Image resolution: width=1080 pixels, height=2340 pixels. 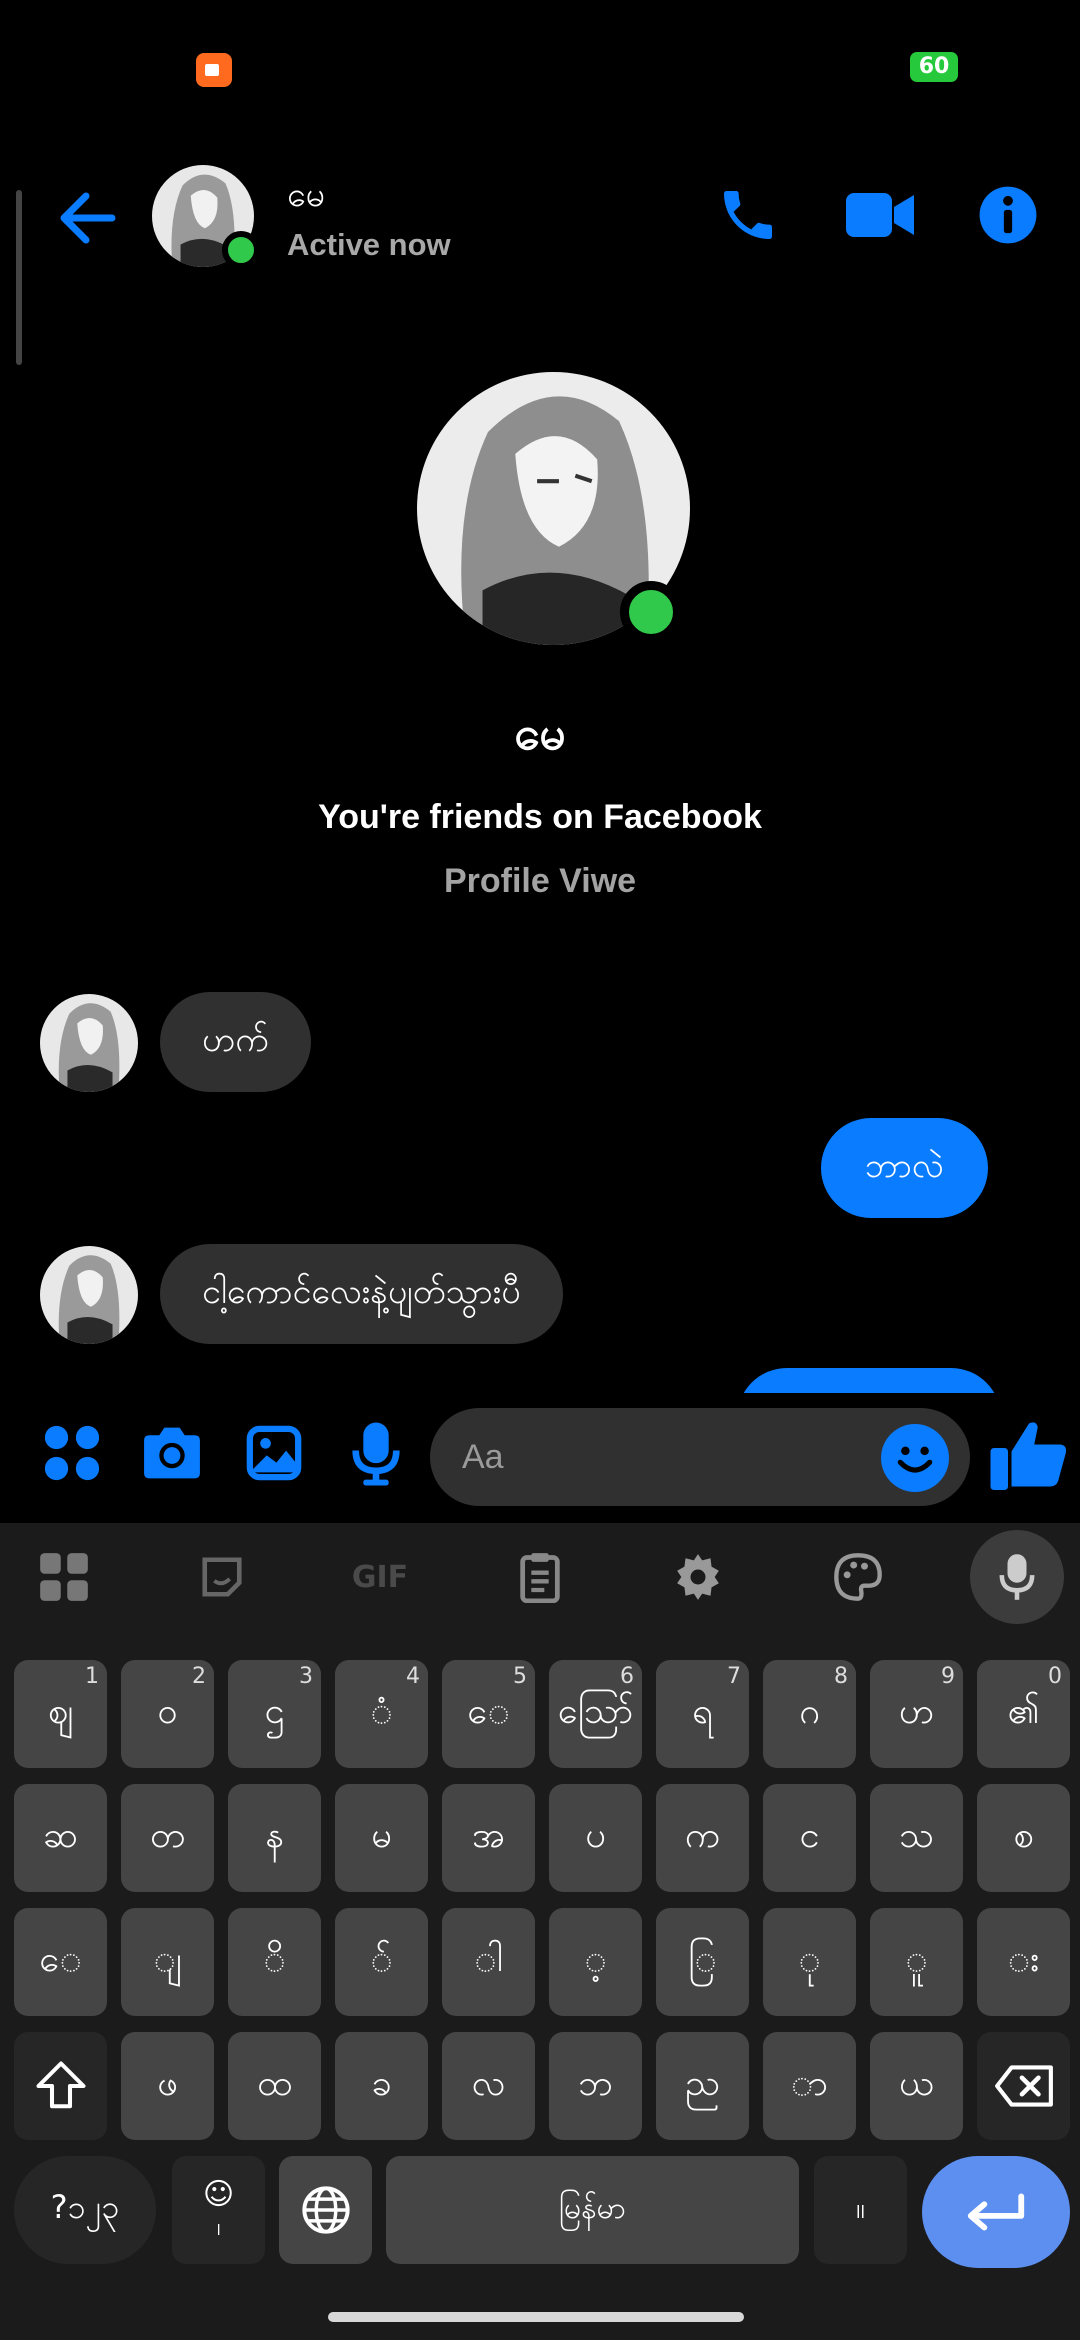 I want to click on key-label: ေ, so click(x=488, y=1711).